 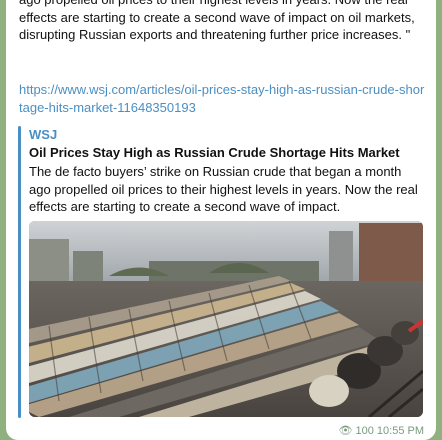 I want to click on message-time: 10:55 PM, so click(x=400, y=431).